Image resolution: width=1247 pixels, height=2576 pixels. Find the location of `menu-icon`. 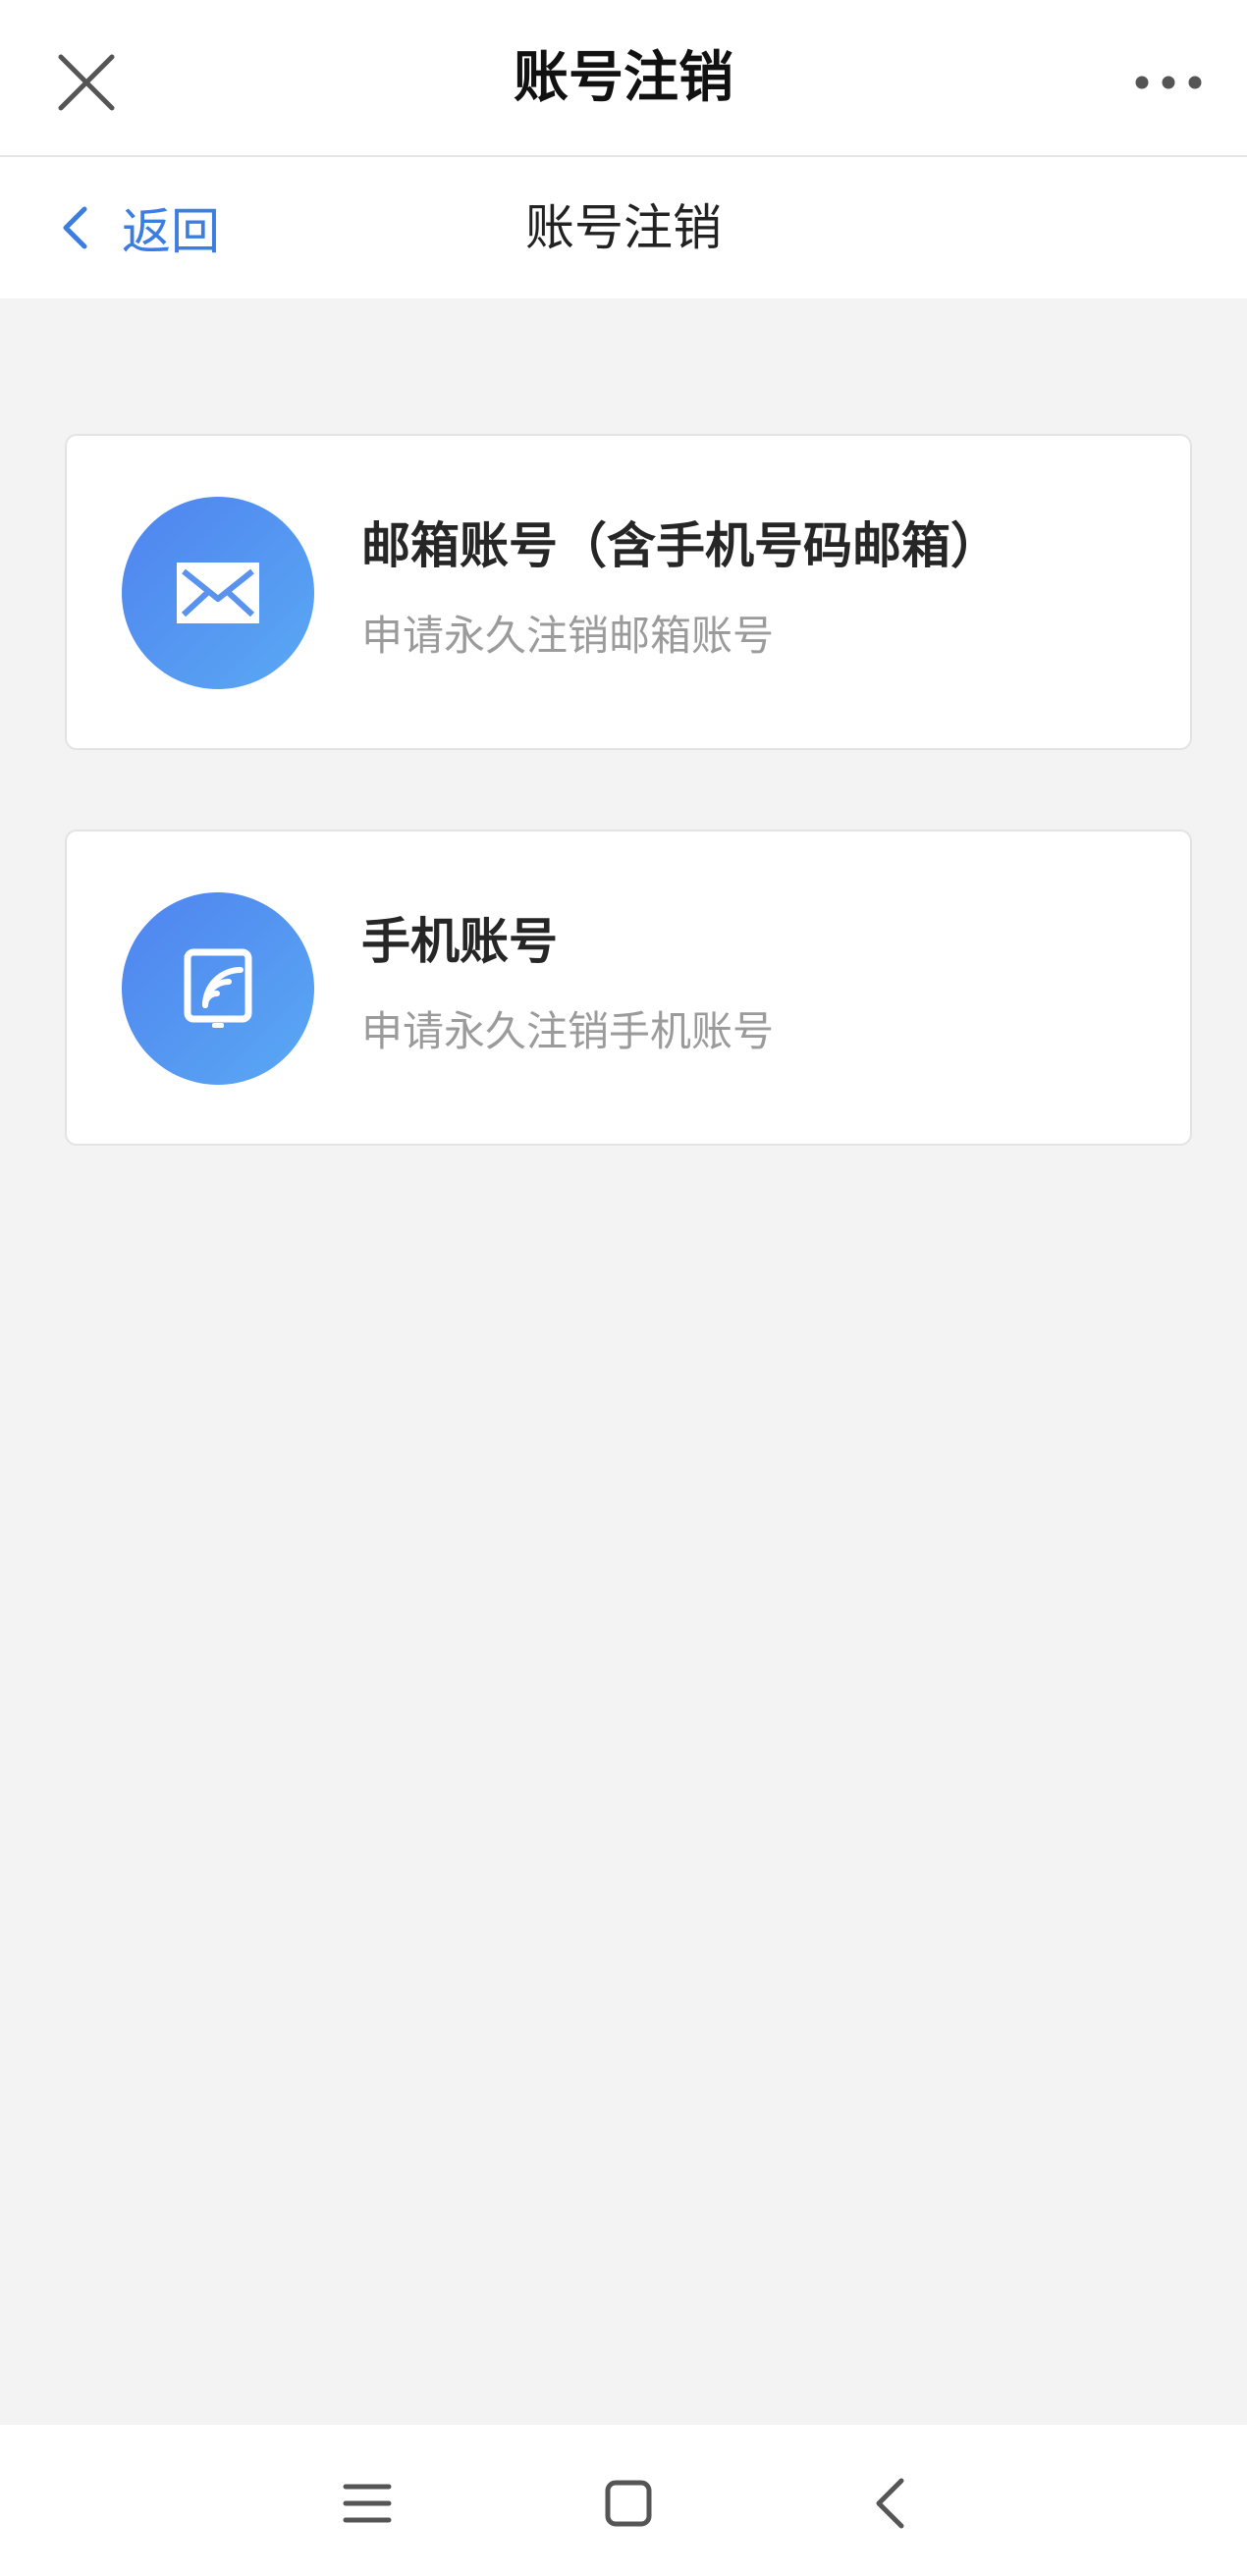

menu-icon is located at coordinates (367, 2503).